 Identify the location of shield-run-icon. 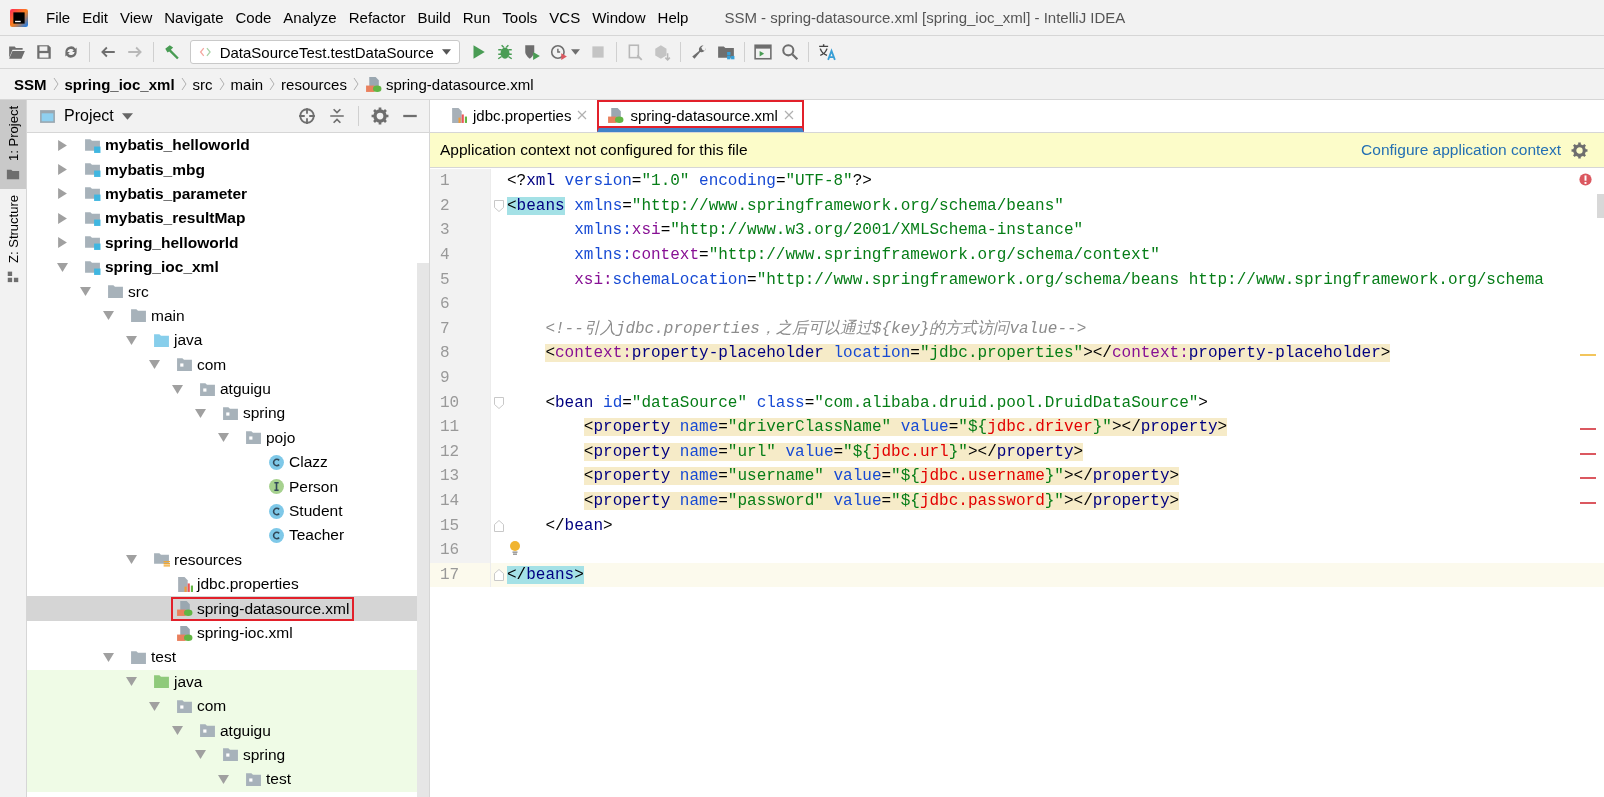
(532, 52).